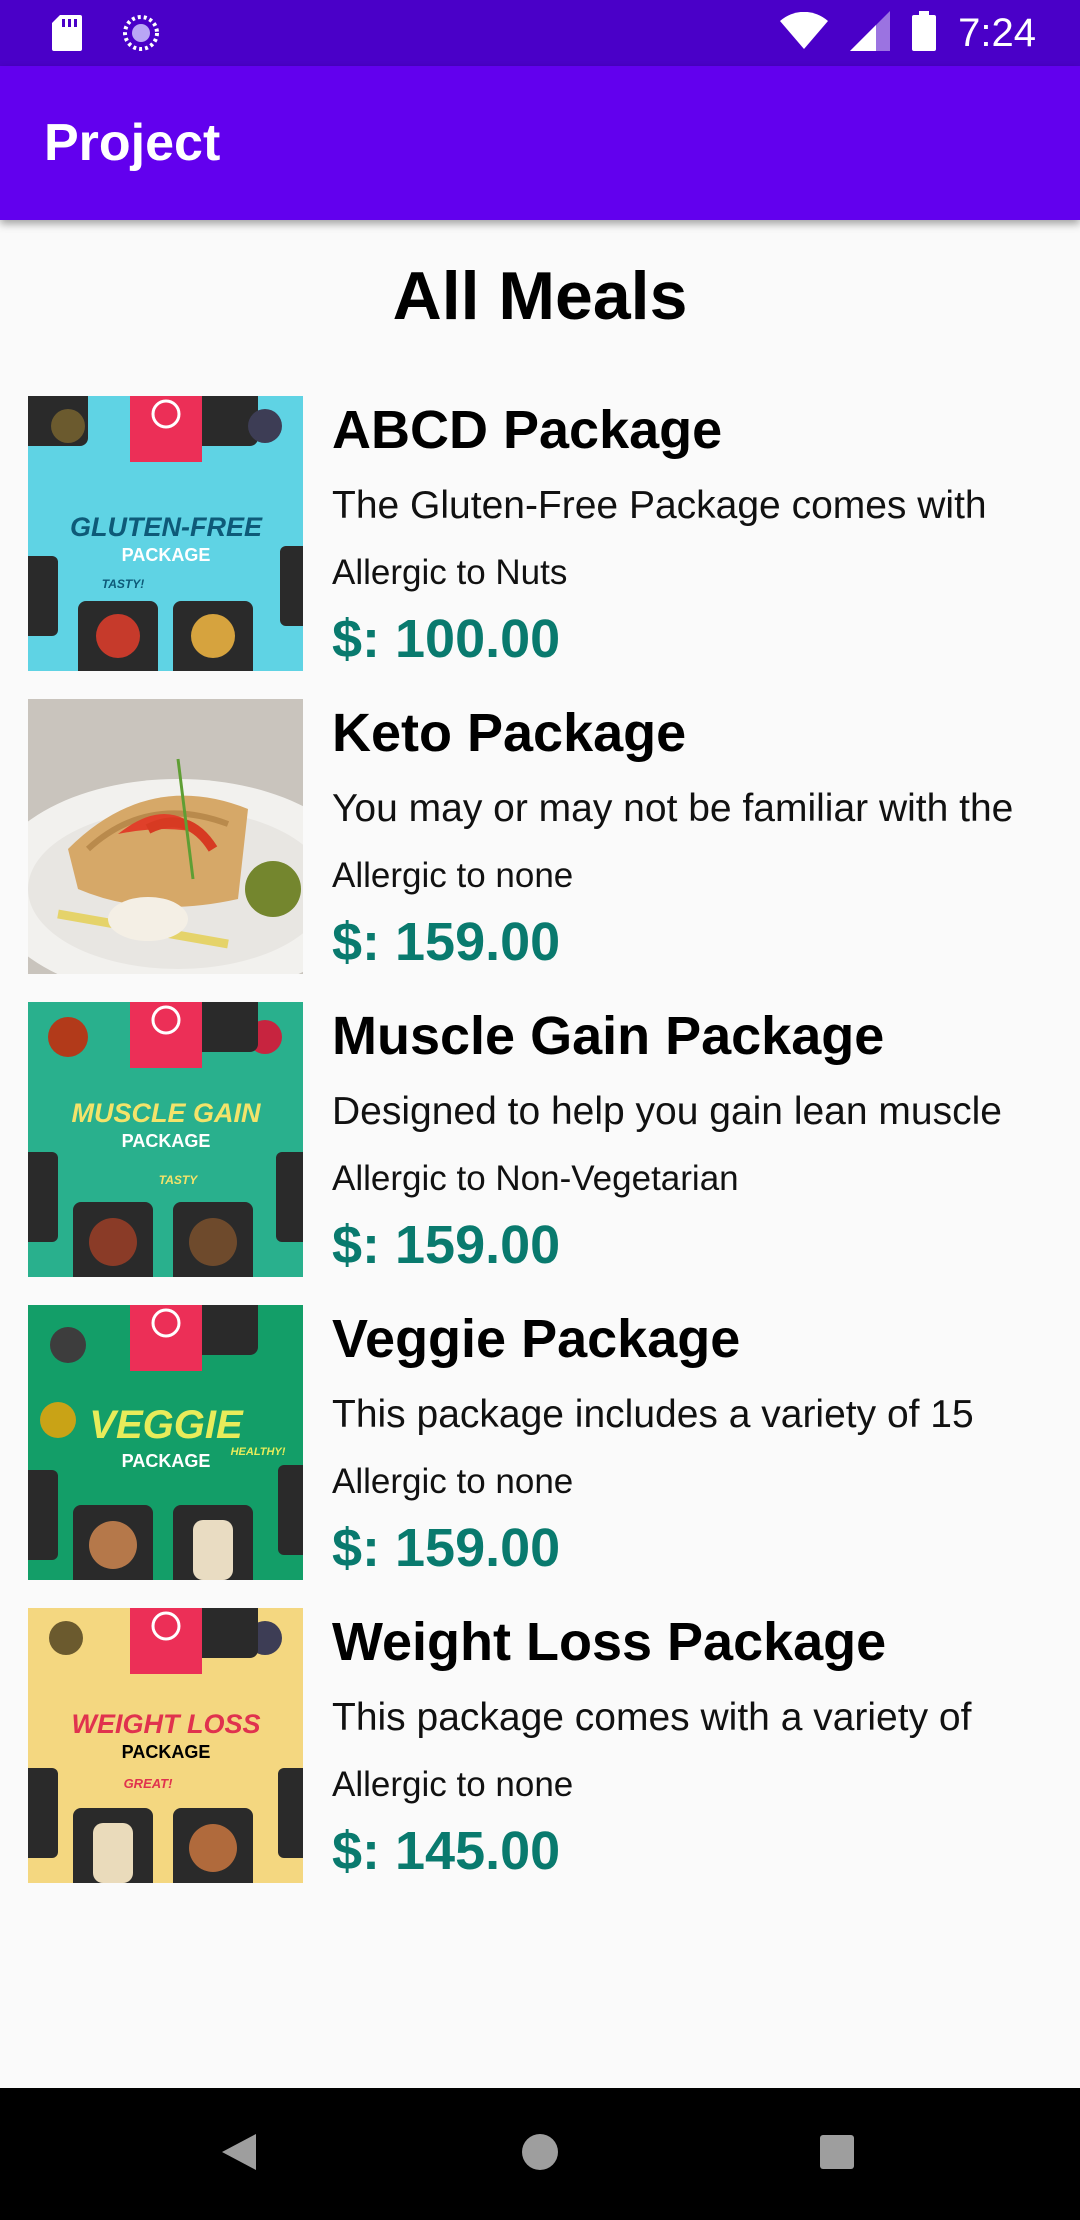  I want to click on svg-text: HEALTHY!, so click(258, 1452).